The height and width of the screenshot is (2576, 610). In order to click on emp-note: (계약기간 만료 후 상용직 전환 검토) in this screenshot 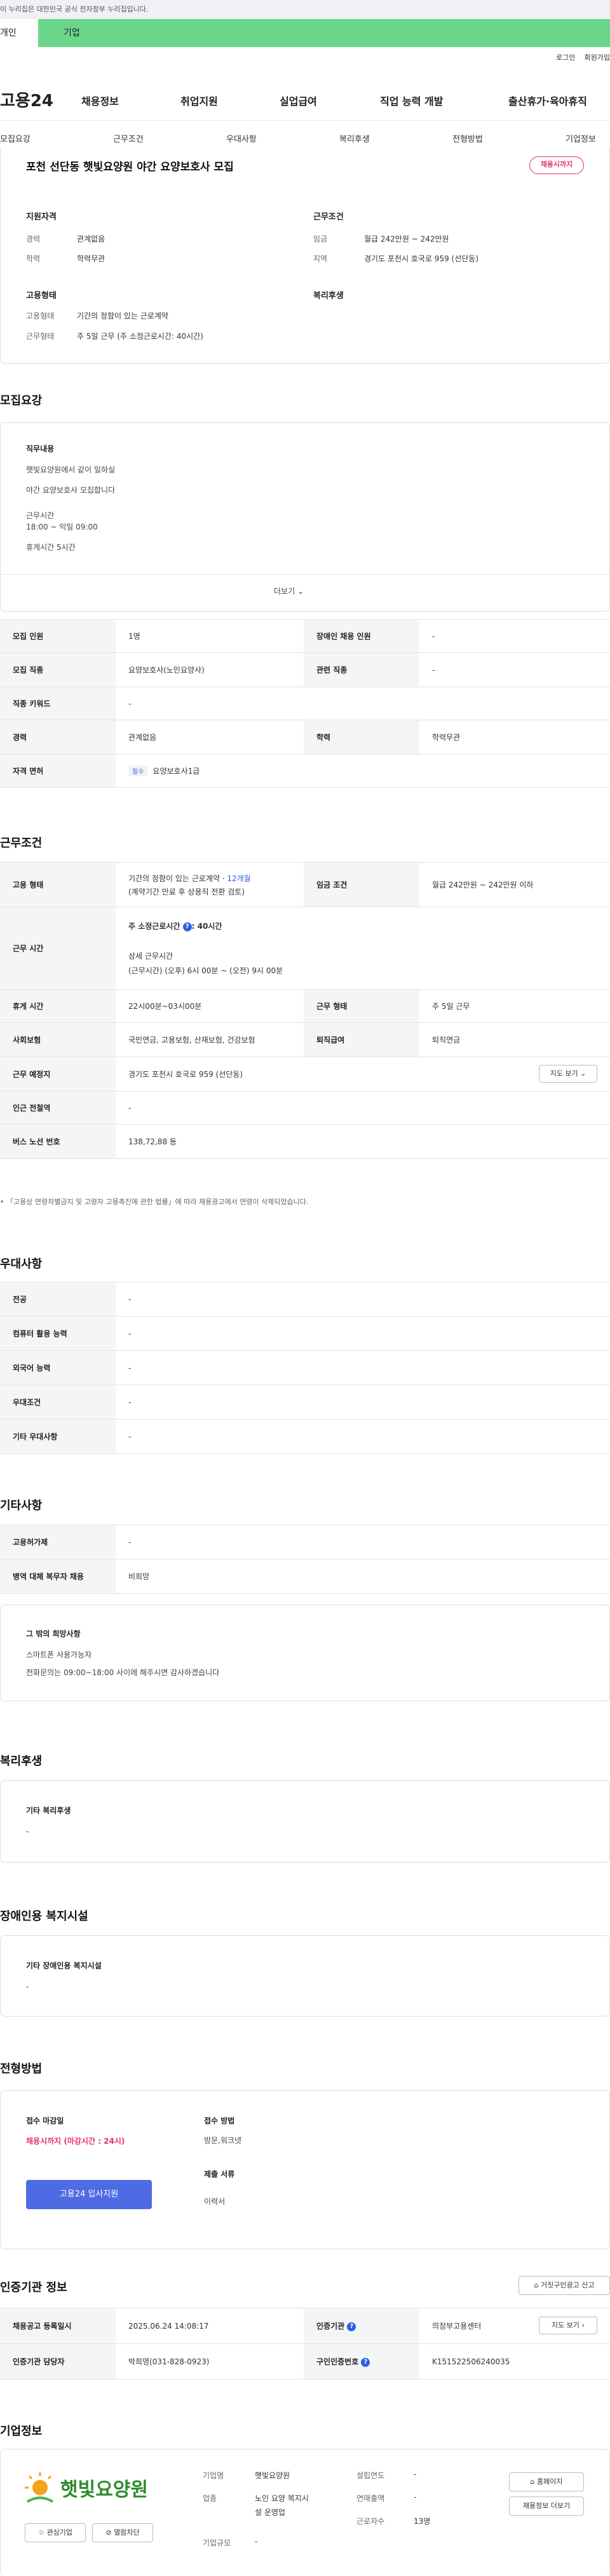, I will do `click(186, 891)`.